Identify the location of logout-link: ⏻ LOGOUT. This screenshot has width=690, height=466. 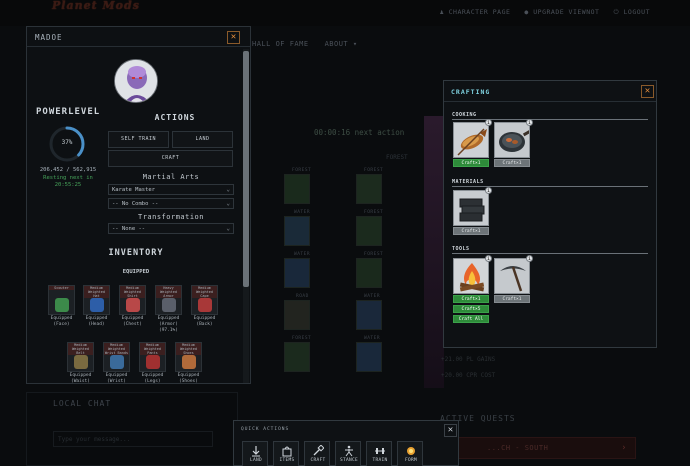
(631, 12).